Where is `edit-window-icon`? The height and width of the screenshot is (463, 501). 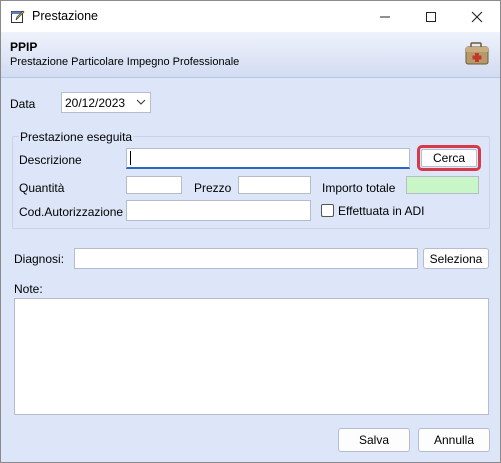
edit-window-icon is located at coordinates (18, 16).